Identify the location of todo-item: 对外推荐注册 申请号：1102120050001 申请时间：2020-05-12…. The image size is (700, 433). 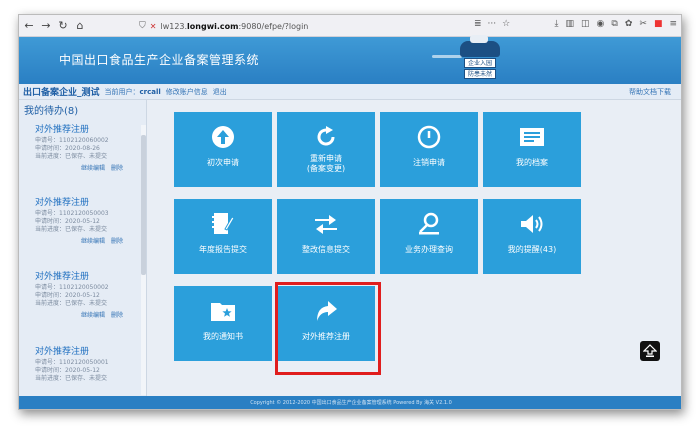
(87, 363).